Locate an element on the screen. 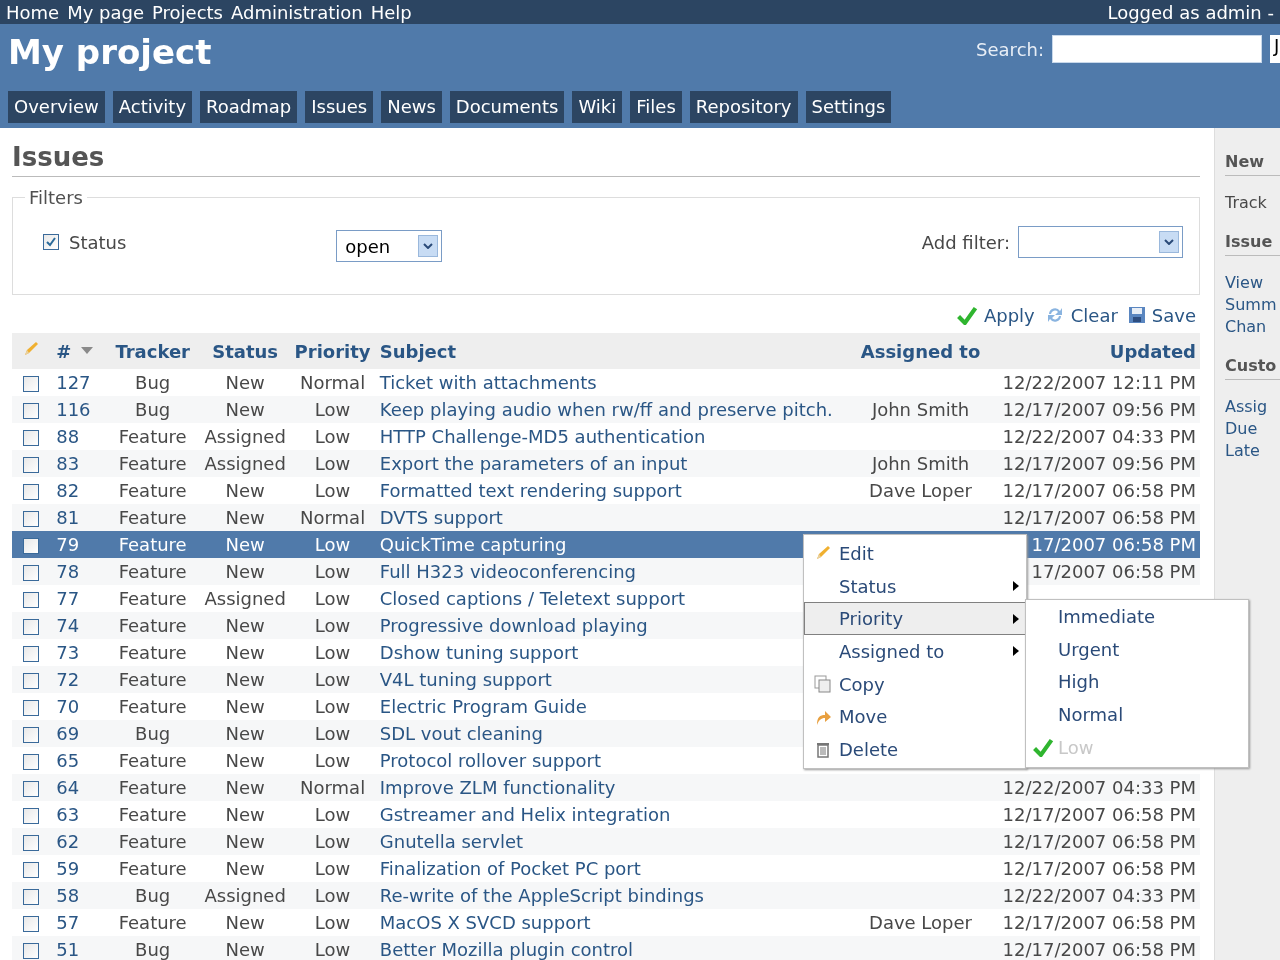  priority-option: Normal is located at coordinates (1137, 714).